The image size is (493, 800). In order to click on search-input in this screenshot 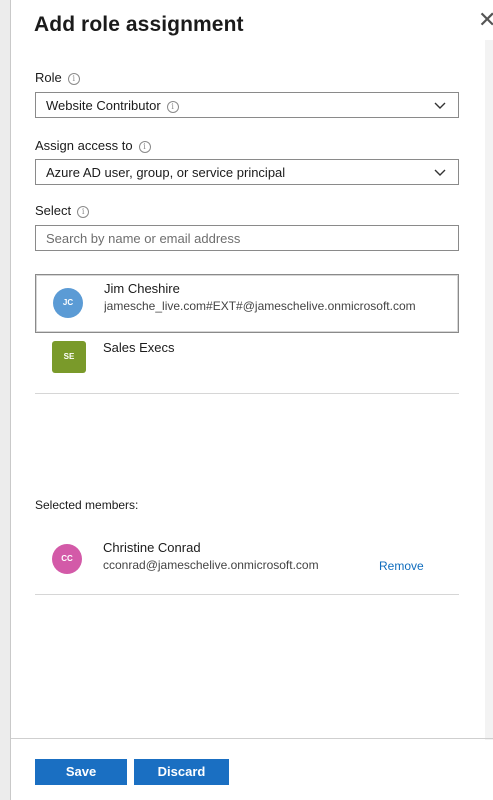, I will do `click(247, 238)`.